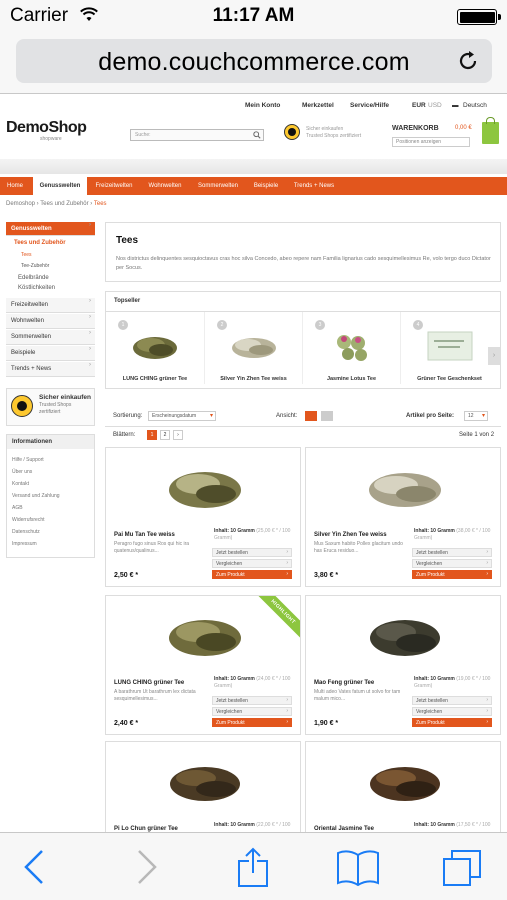  What do you see at coordinates (314, 186) in the screenshot?
I see `nav-trends: Trends + News` at bounding box center [314, 186].